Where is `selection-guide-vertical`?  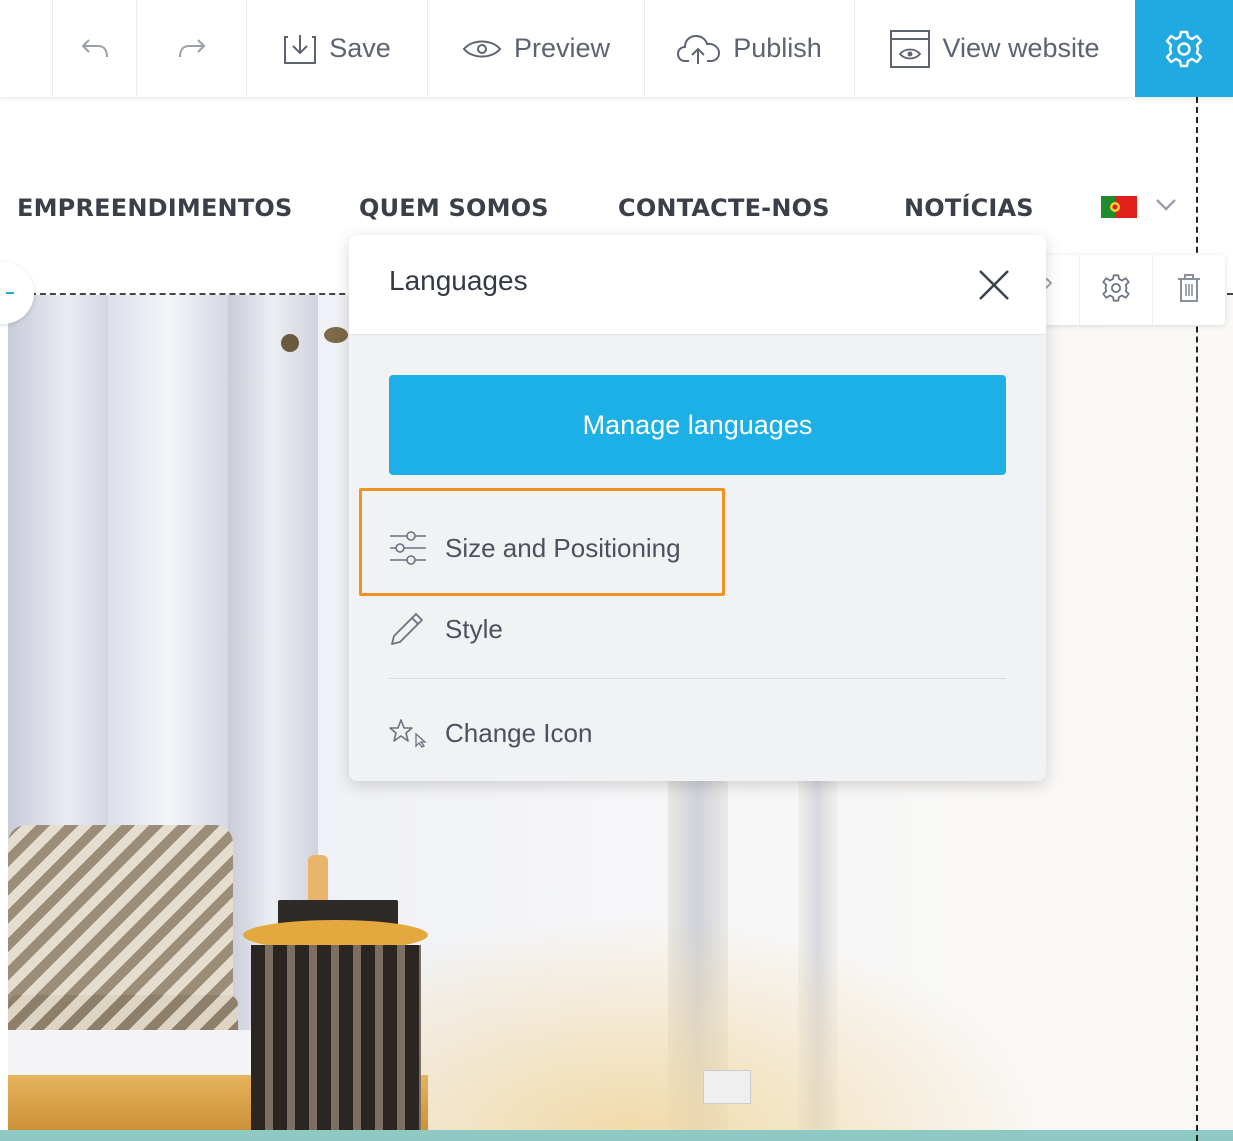 selection-guide-vertical is located at coordinates (1197, 619).